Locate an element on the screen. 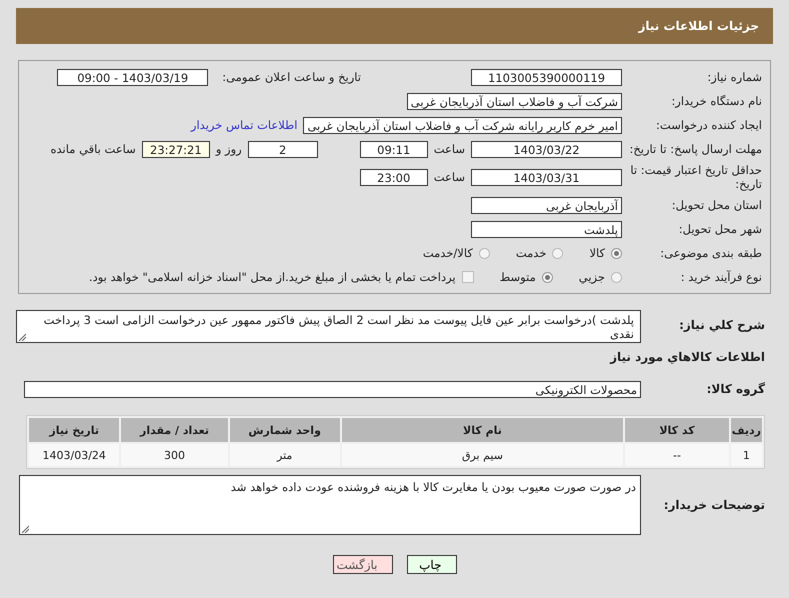 This screenshot has height=598, width=789. remaining-time-field: 23:27:21 is located at coordinates (176, 149).